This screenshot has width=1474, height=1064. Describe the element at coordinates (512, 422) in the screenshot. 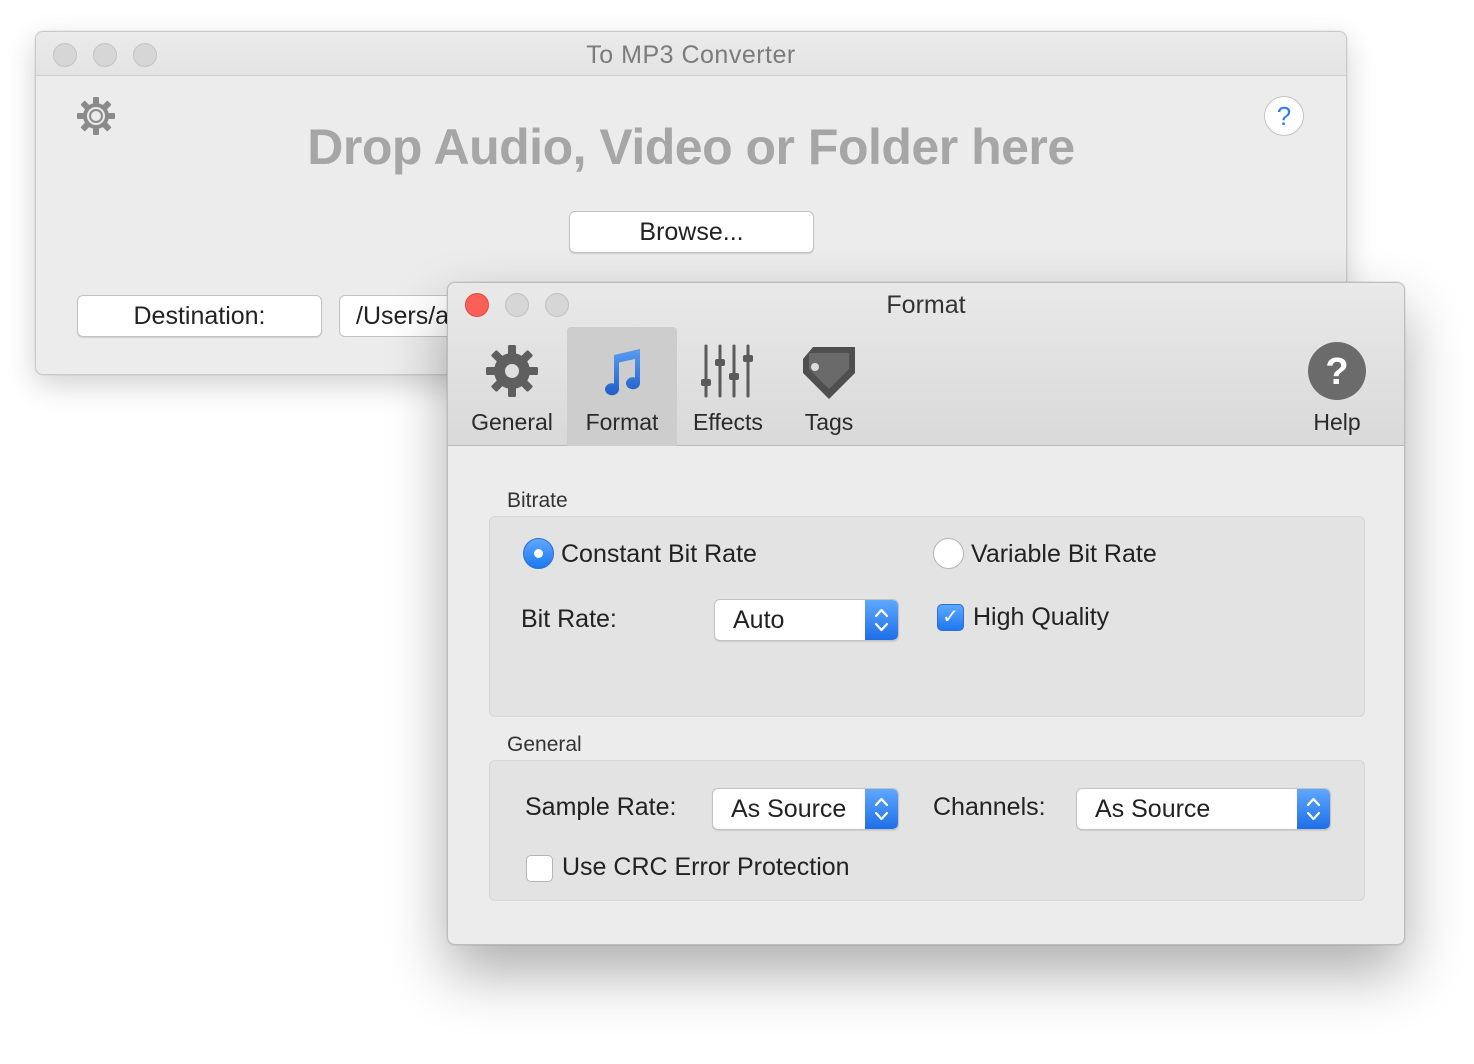

I see `toolbar-general-label: General` at that location.